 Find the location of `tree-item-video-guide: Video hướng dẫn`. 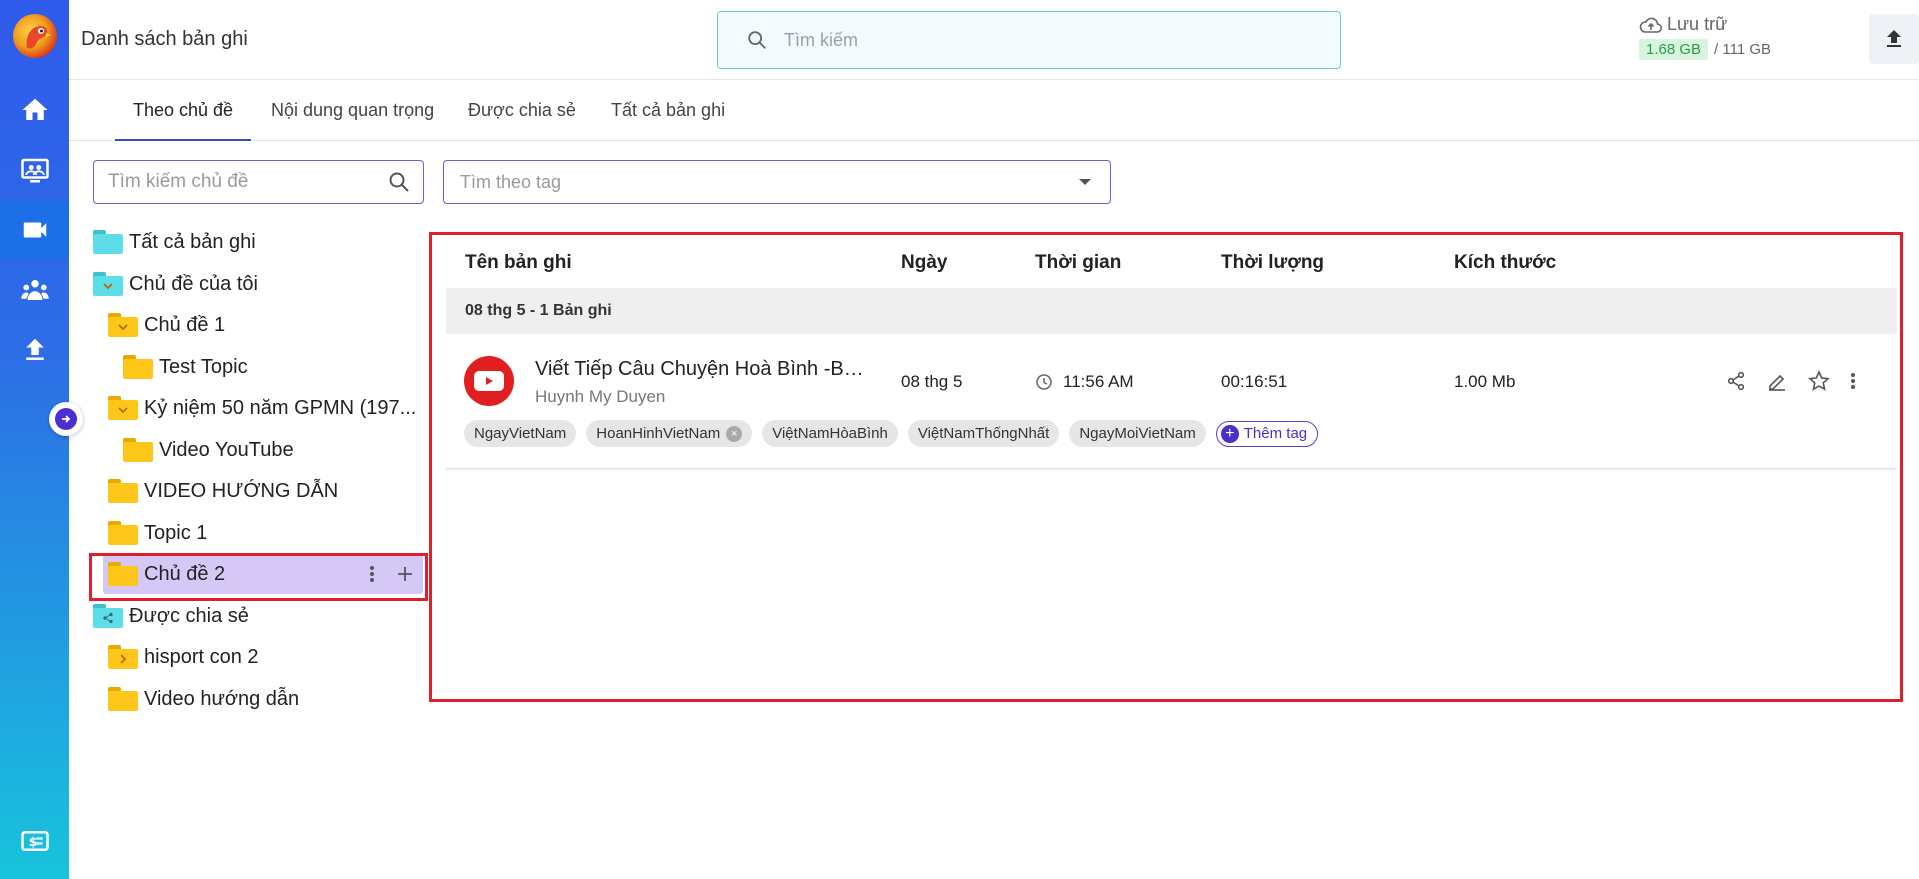

tree-item-video-guide: Video hướng dẫn is located at coordinates (203, 699).